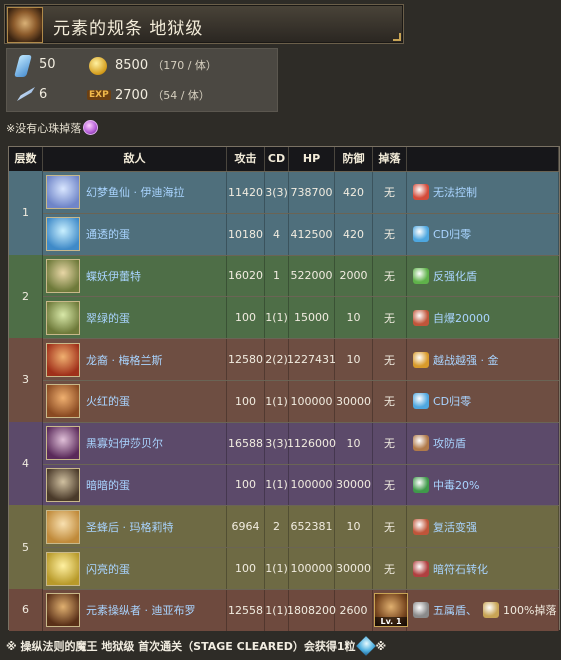 This screenshot has height=660, width=561. What do you see at coordinates (141, 610) in the screenshot?
I see `enemy-name: 元素操纵者 · 迪亚布罗` at bounding box center [141, 610].